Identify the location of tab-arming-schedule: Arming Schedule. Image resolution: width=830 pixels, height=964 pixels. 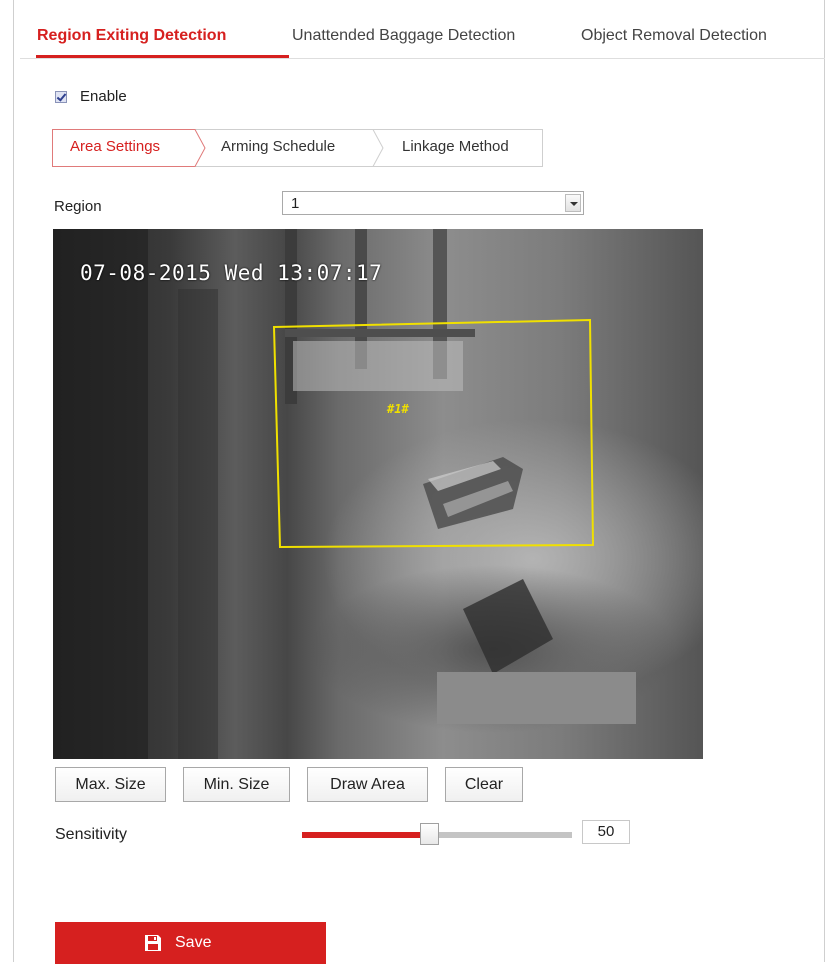
(278, 146).